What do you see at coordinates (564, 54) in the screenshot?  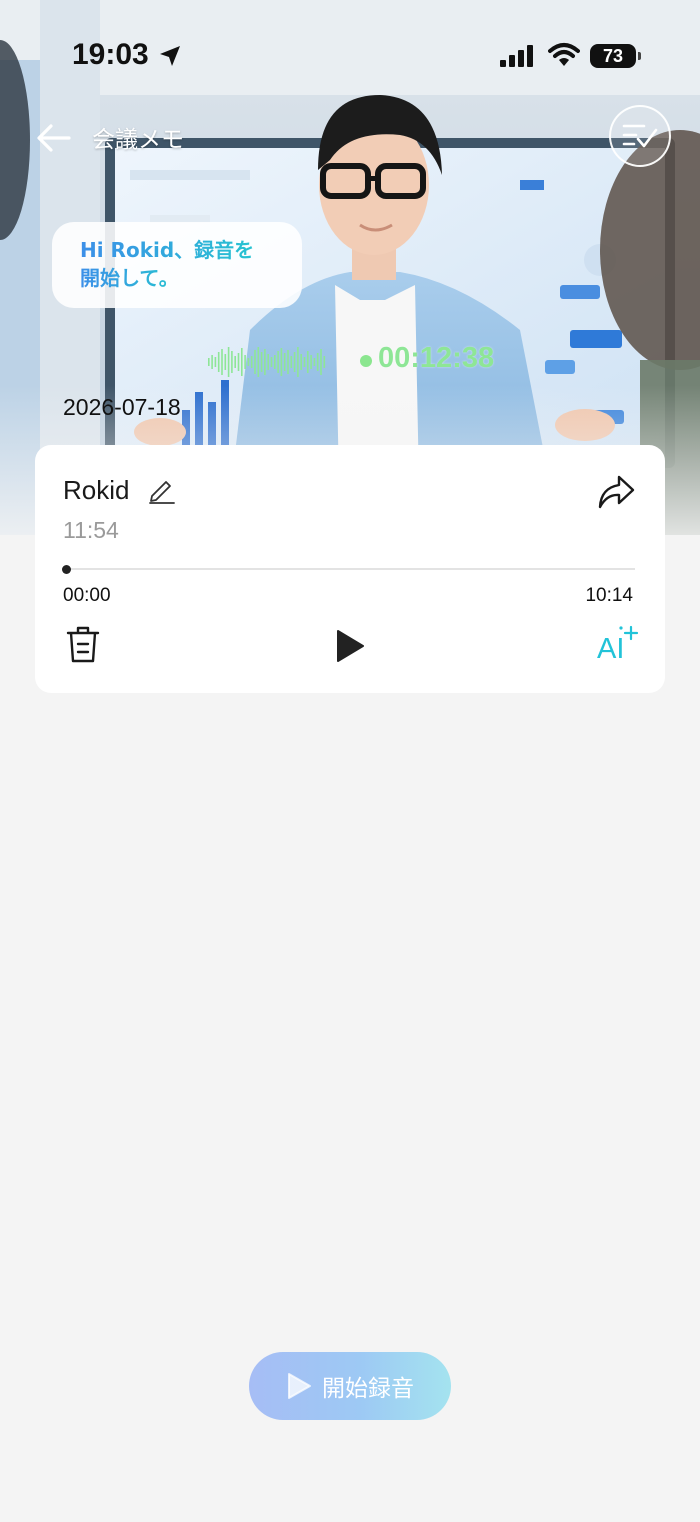 I see `wifi-icon` at bounding box center [564, 54].